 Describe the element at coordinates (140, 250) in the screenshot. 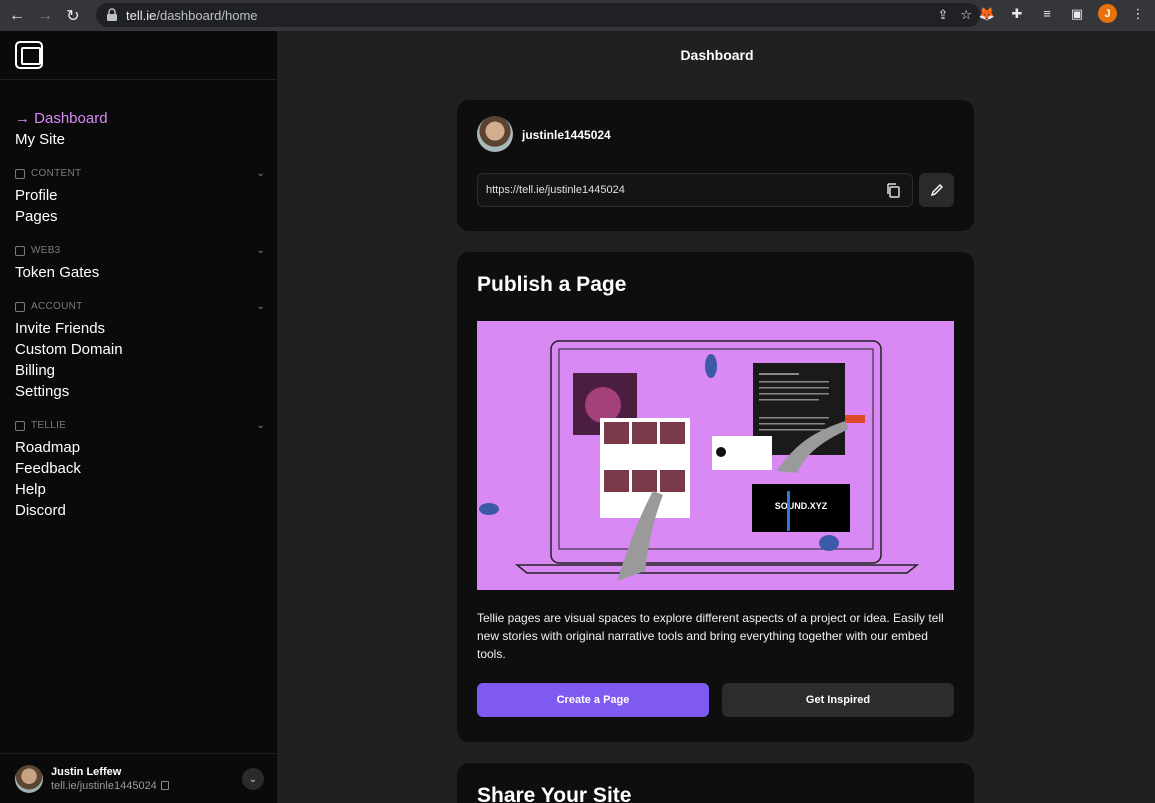

I see `section-web3-header: WEB3 ⌄` at that location.